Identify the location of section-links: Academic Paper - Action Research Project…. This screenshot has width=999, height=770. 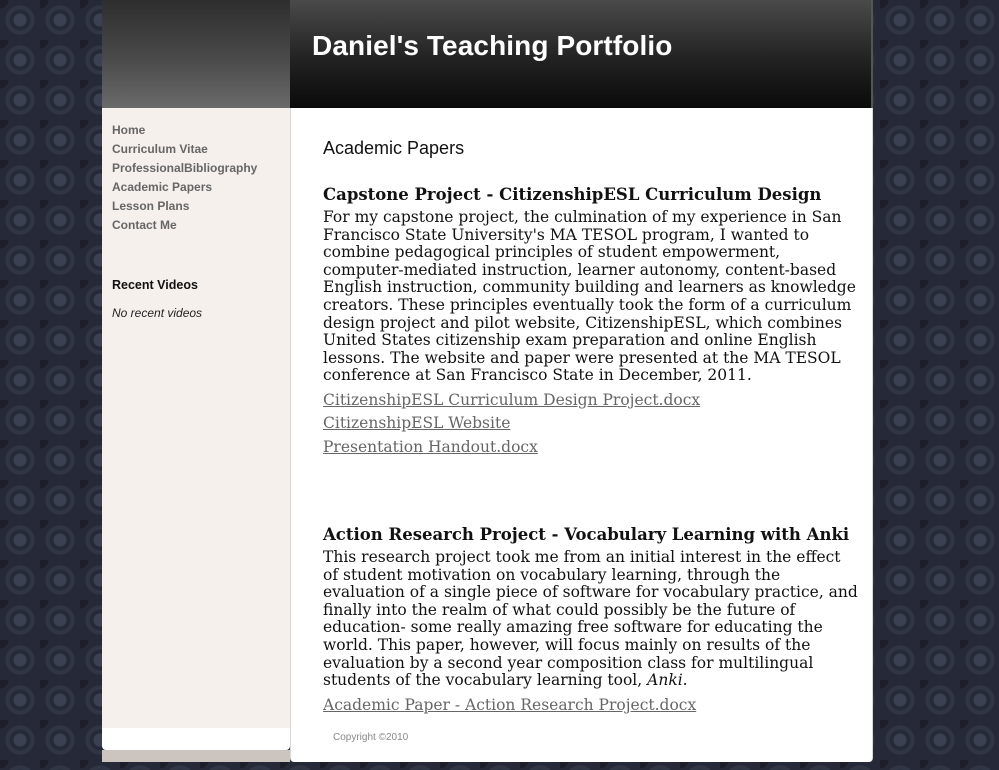
(590, 706).